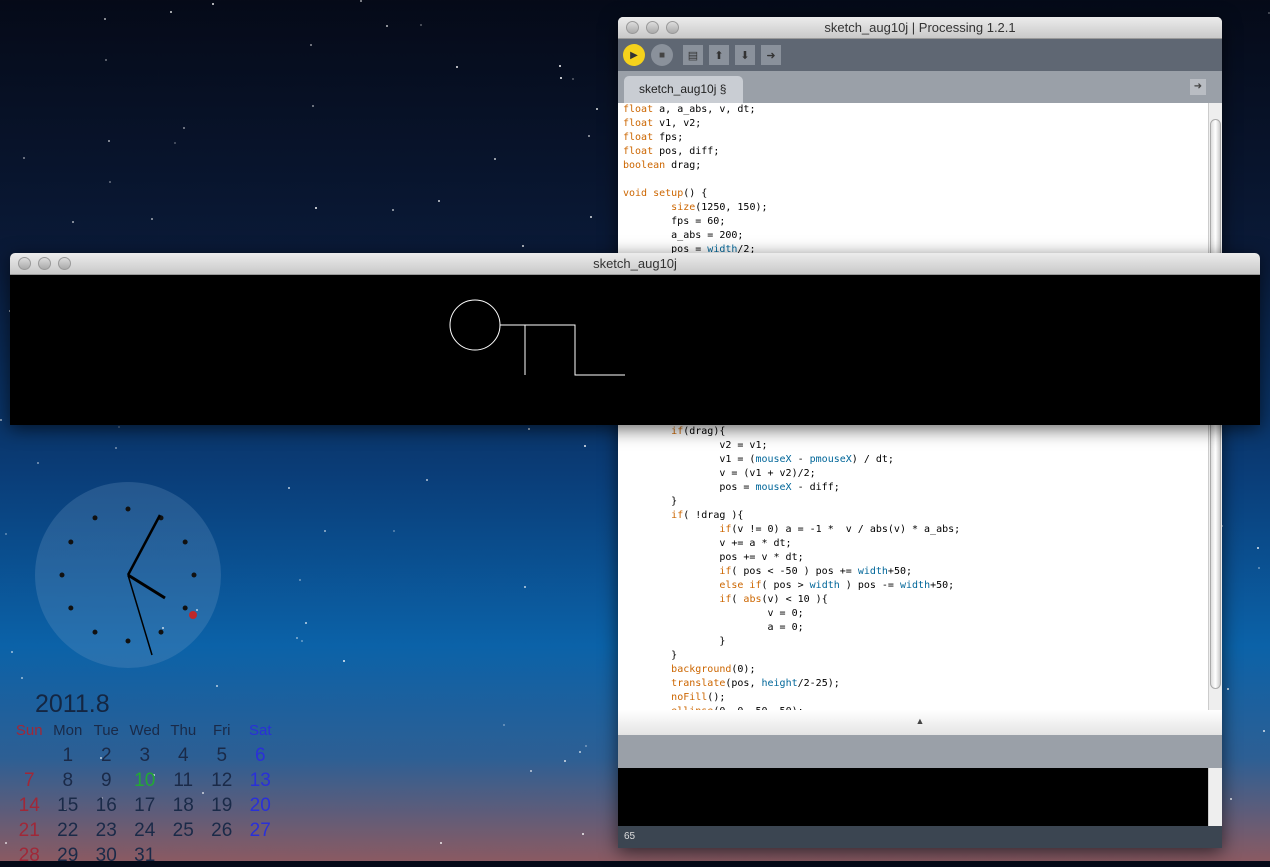 This screenshot has width=1270, height=867. I want to click on code-token: ) / dt;, so click(872, 459).